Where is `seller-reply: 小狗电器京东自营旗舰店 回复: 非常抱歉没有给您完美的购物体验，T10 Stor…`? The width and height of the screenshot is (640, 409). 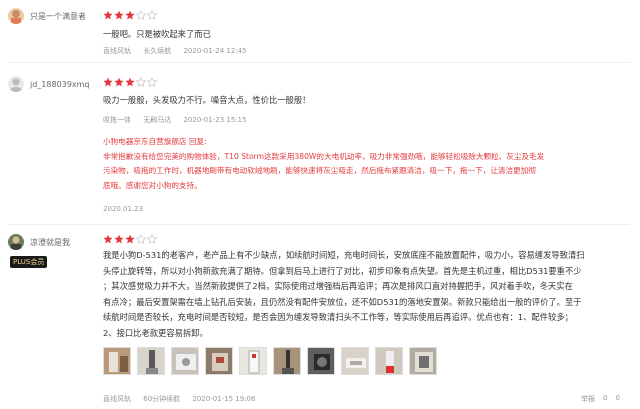
seller-reply: 小狗电器京东自营旗舰店 回复: 非常抱歉没有给您完美的购物体验，T10 Stor… is located at coordinates (363, 164).